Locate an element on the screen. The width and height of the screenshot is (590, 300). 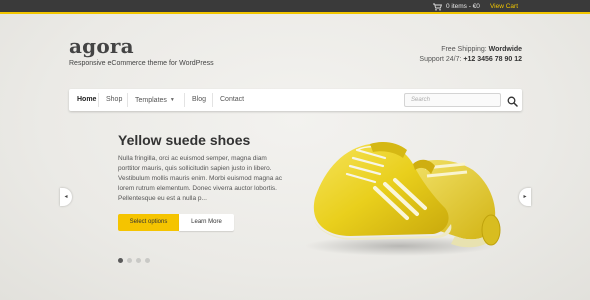
shipping-value: Wordwide is located at coordinates (505, 49).